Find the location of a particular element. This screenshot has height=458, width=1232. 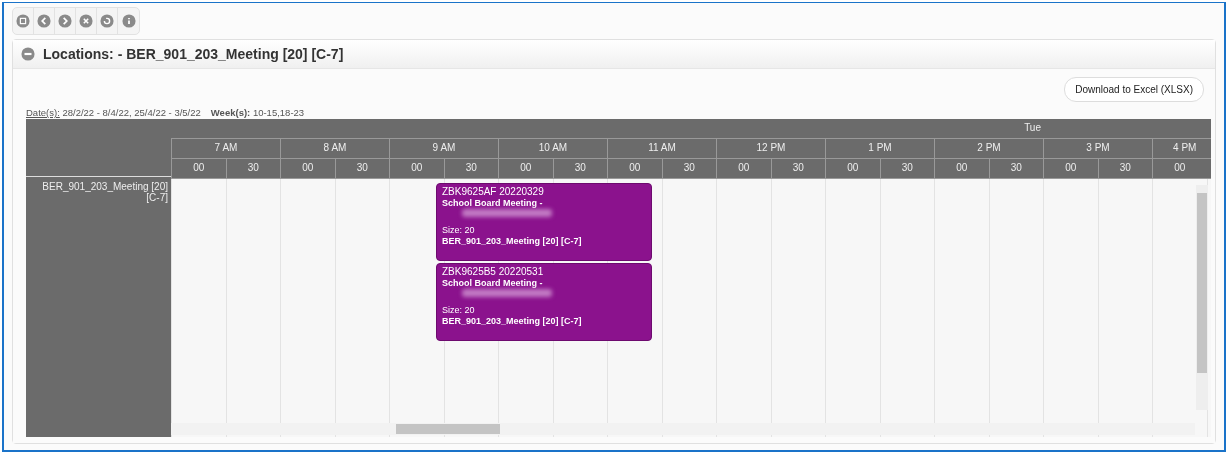

close-icon is located at coordinates (86, 21).